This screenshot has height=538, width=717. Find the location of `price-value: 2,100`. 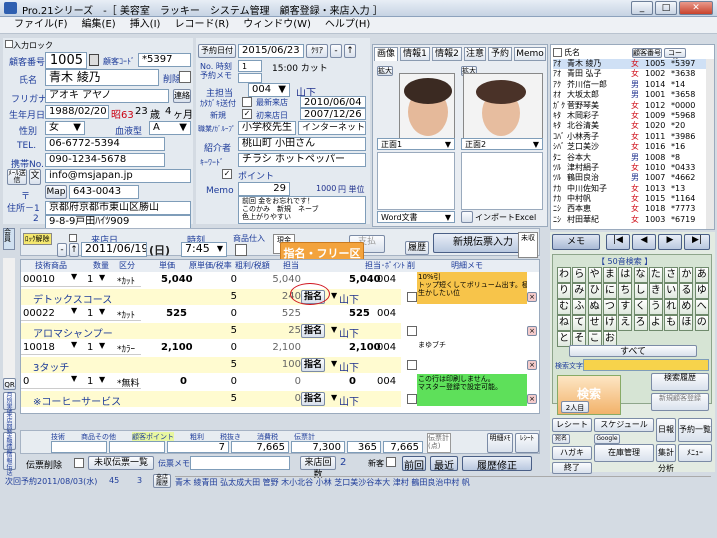

price-value: 2,100 is located at coordinates (177, 347).